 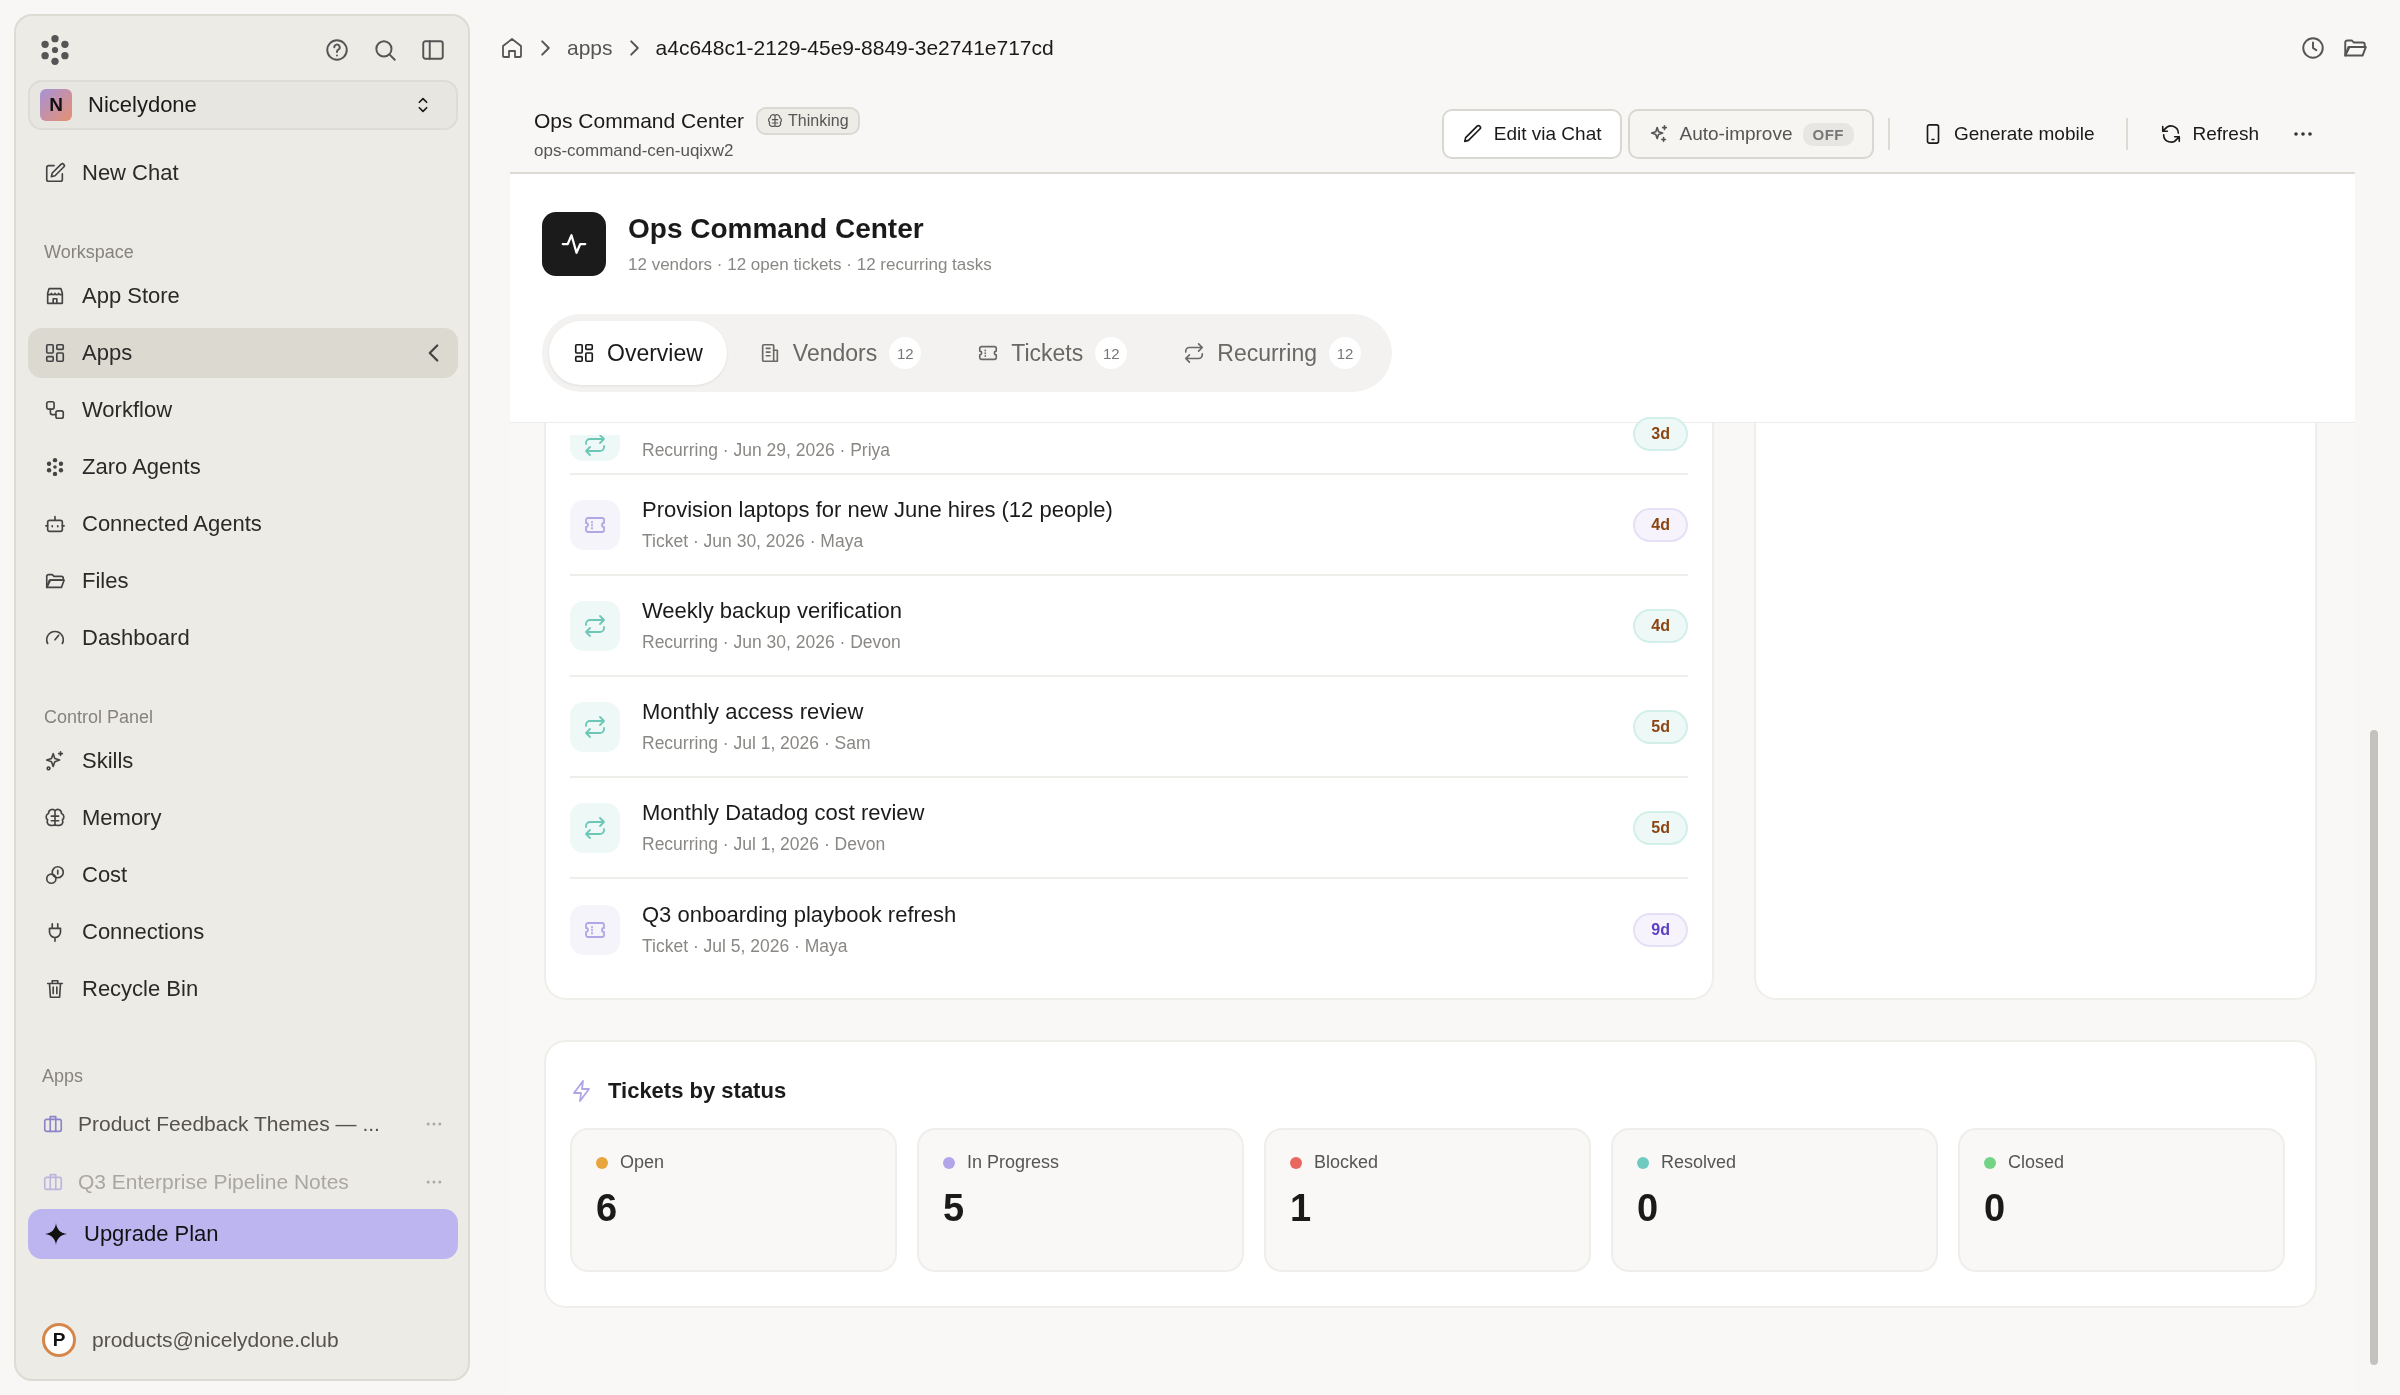 What do you see at coordinates (243, 989) in the screenshot?
I see `sidebar-item: Recycle Bin` at bounding box center [243, 989].